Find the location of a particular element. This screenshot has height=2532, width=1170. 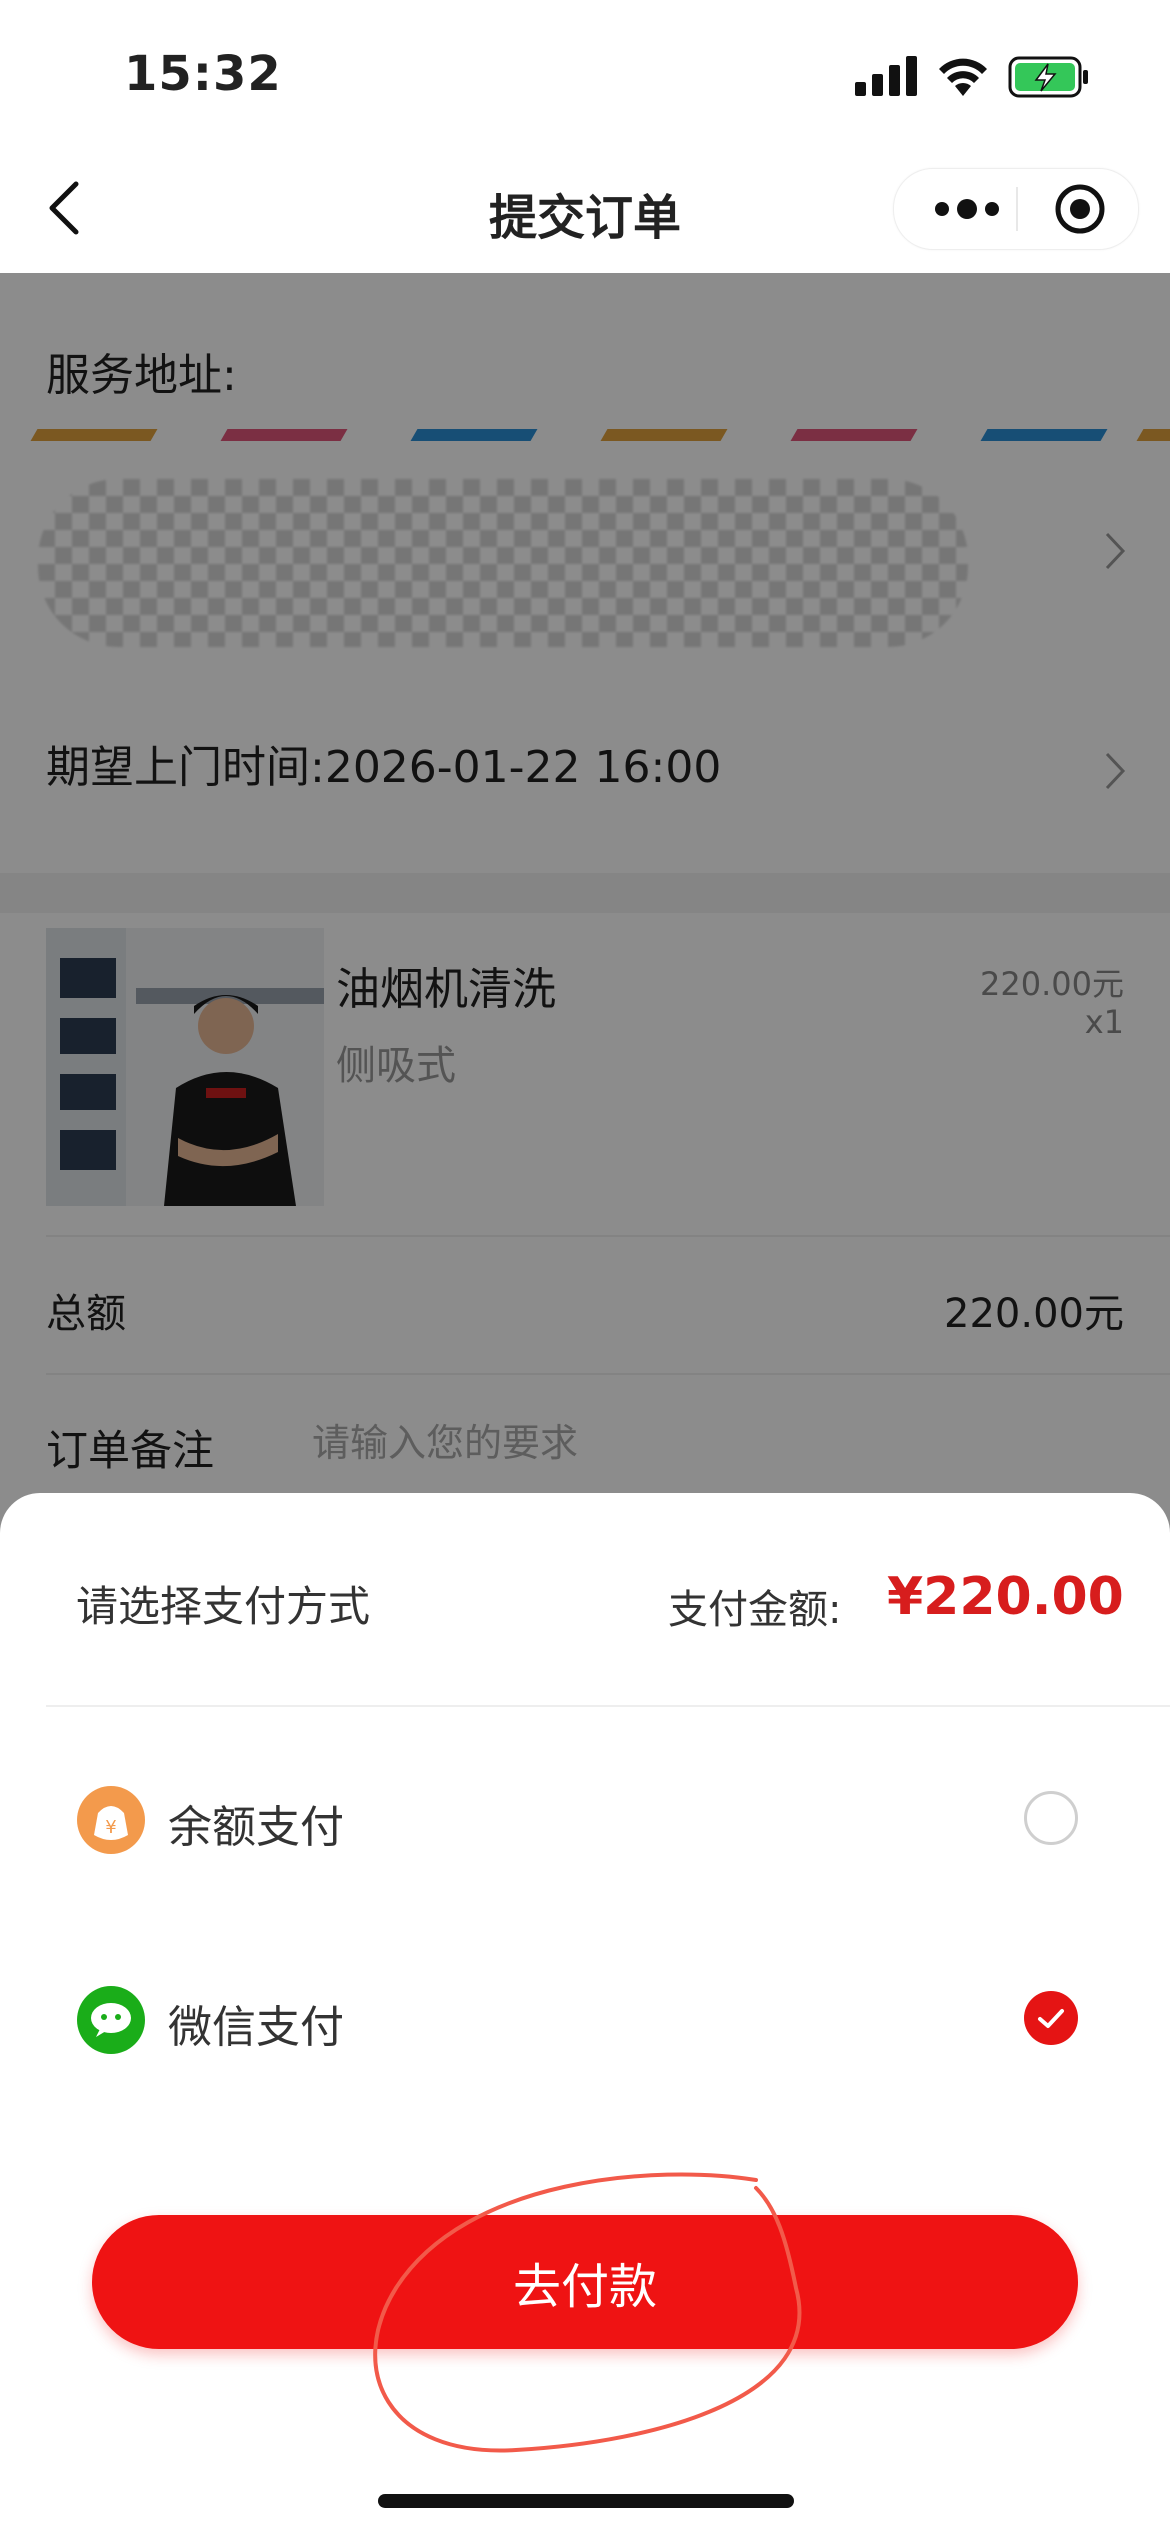

status-bar: 15:32 is located at coordinates (585, 70).